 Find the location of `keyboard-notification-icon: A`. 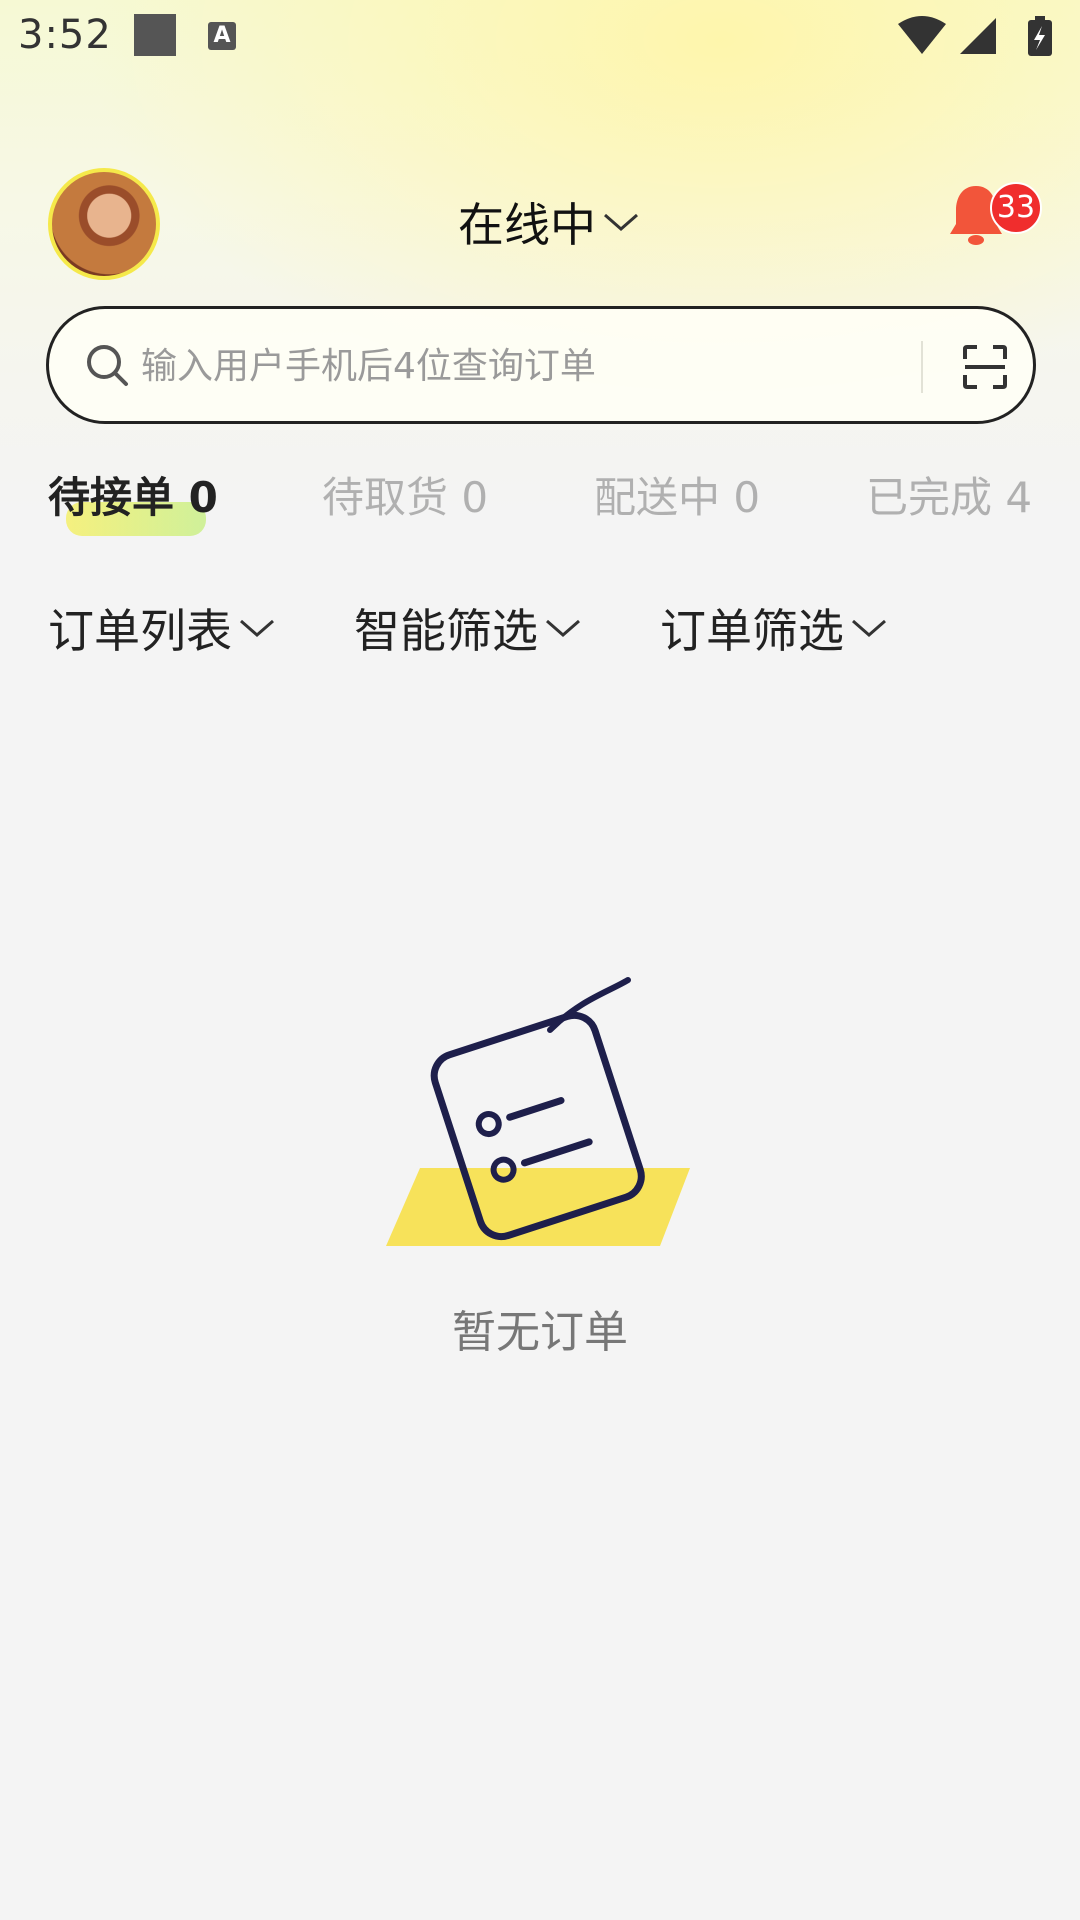

keyboard-notification-icon: A is located at coordinates (222, 36).